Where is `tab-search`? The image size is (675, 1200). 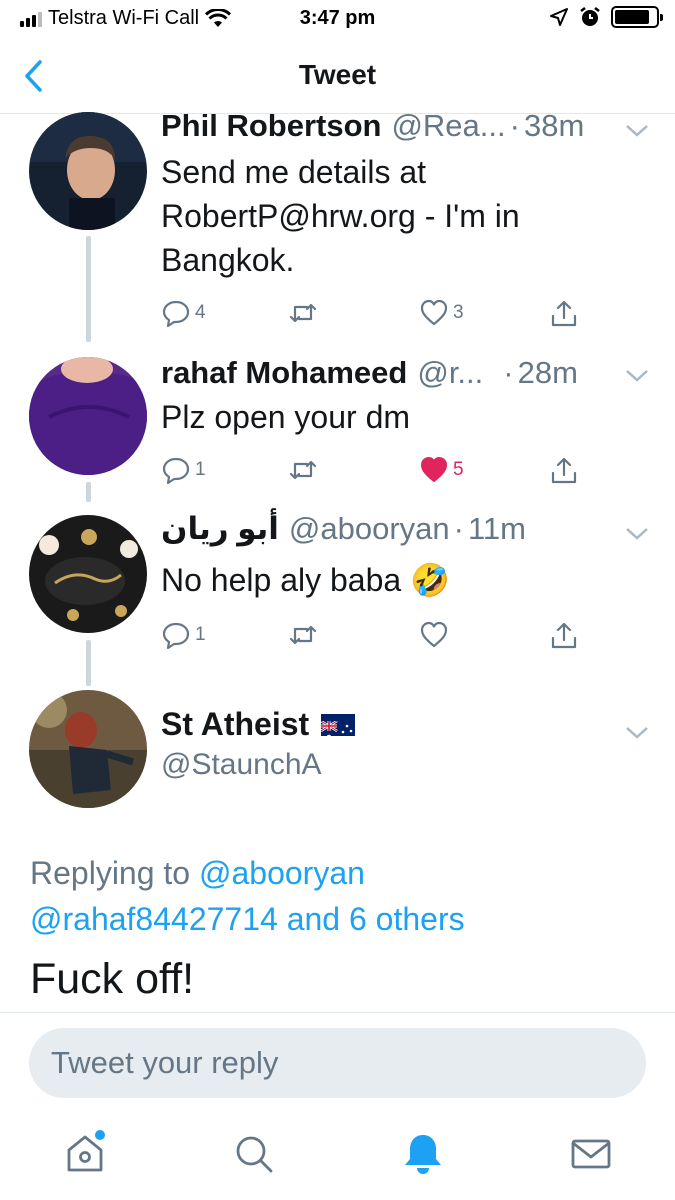
tab-search is located at coordinates (254, 1154).